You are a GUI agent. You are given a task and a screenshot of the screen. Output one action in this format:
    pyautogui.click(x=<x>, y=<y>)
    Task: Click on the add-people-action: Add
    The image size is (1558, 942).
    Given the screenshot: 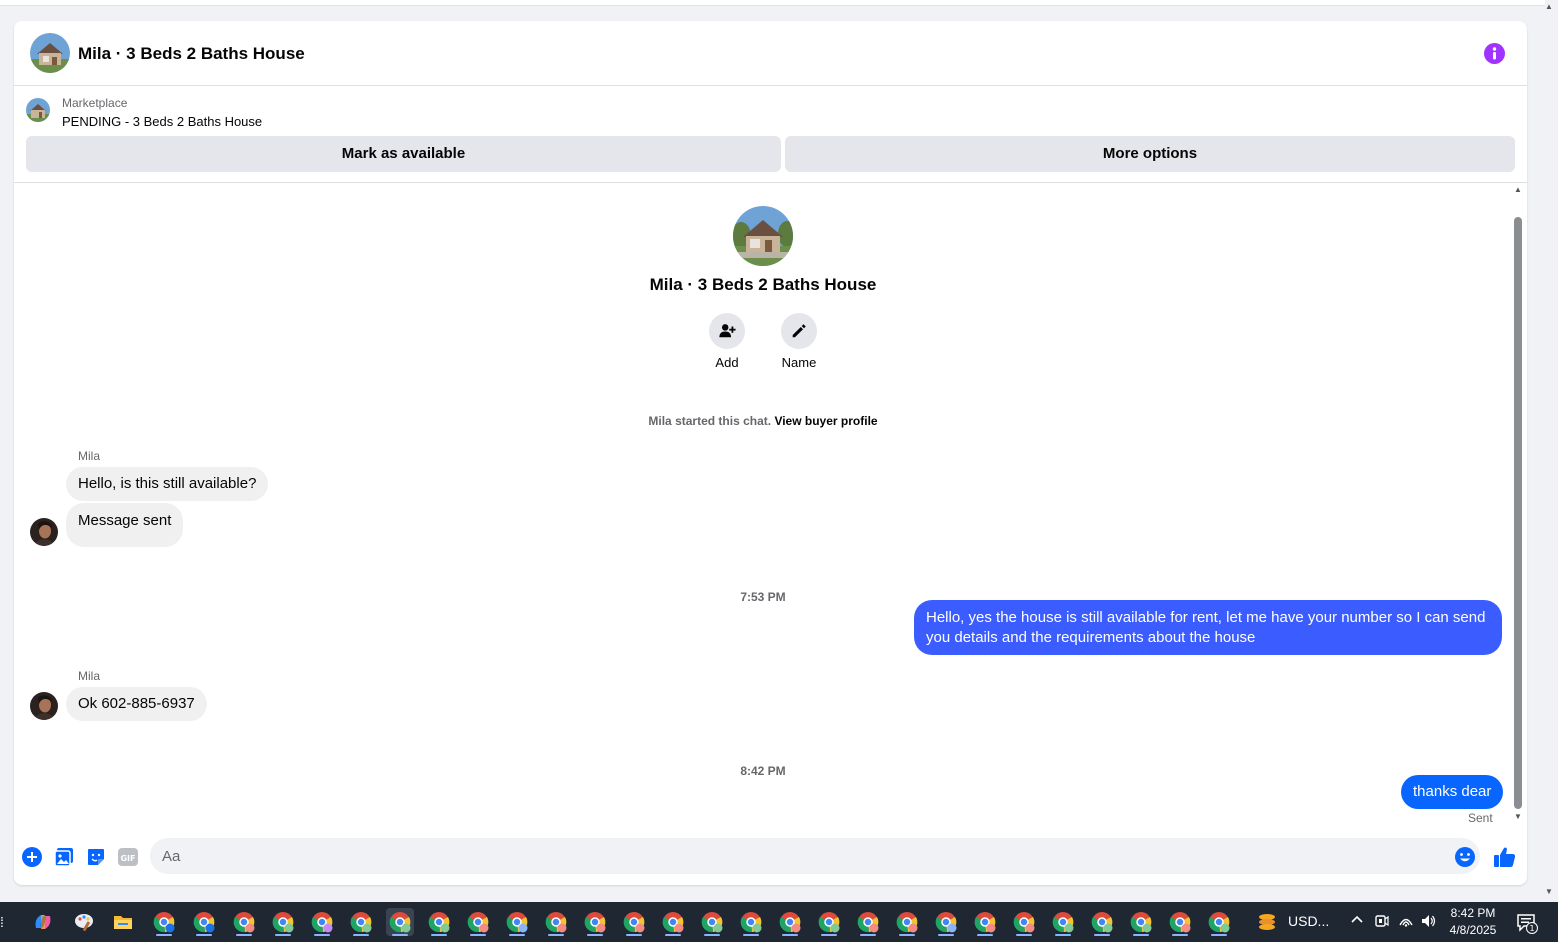 What is the action you would take?
    pyautogui.click(x=727, y=341)
    